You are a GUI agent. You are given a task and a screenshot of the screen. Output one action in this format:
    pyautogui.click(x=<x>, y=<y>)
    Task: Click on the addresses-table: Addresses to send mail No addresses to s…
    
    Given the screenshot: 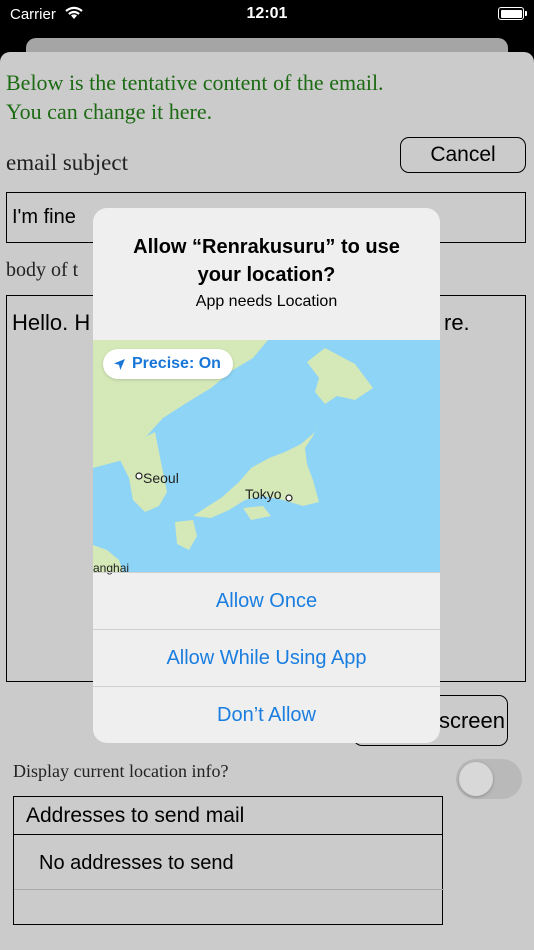 What is the action you would take?
    pyautogui.click(x=228, y=860)
    